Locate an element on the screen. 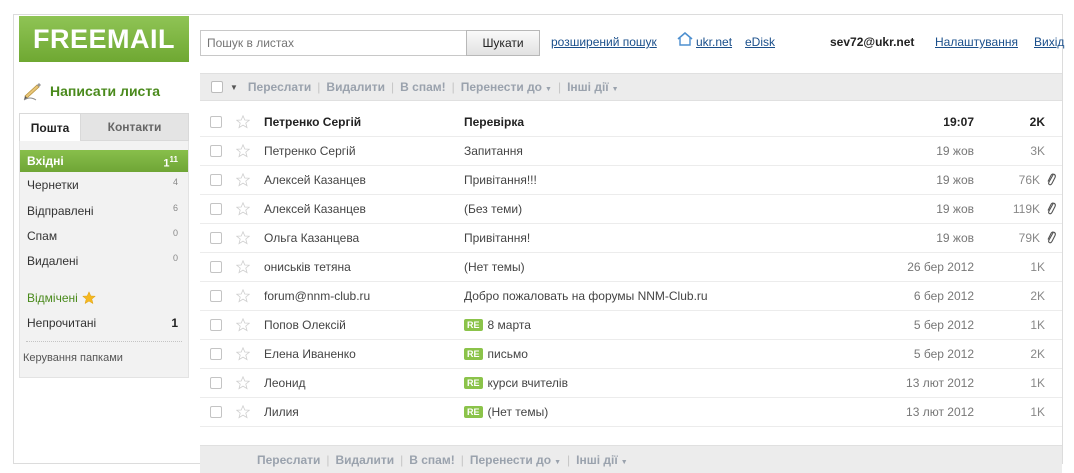 The image size is (1074, 473). reply-badge: RE is located at coordinates (473, 325).